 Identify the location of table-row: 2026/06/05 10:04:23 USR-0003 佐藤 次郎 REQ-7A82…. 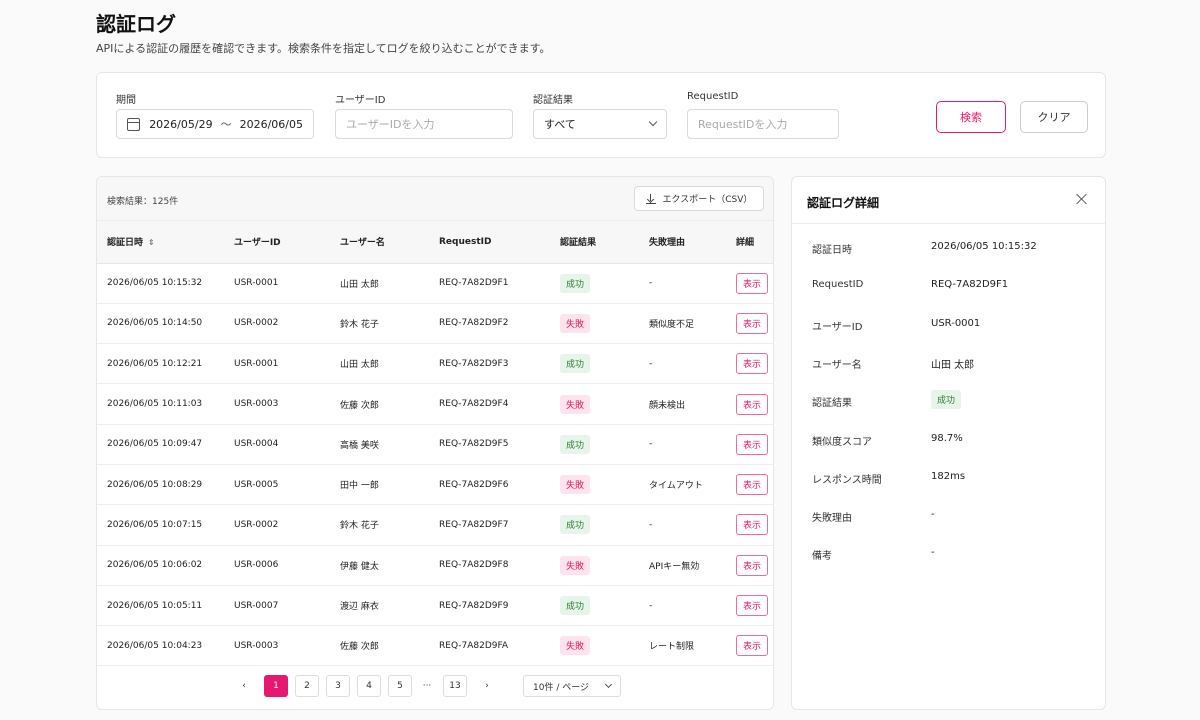
(435, 646).